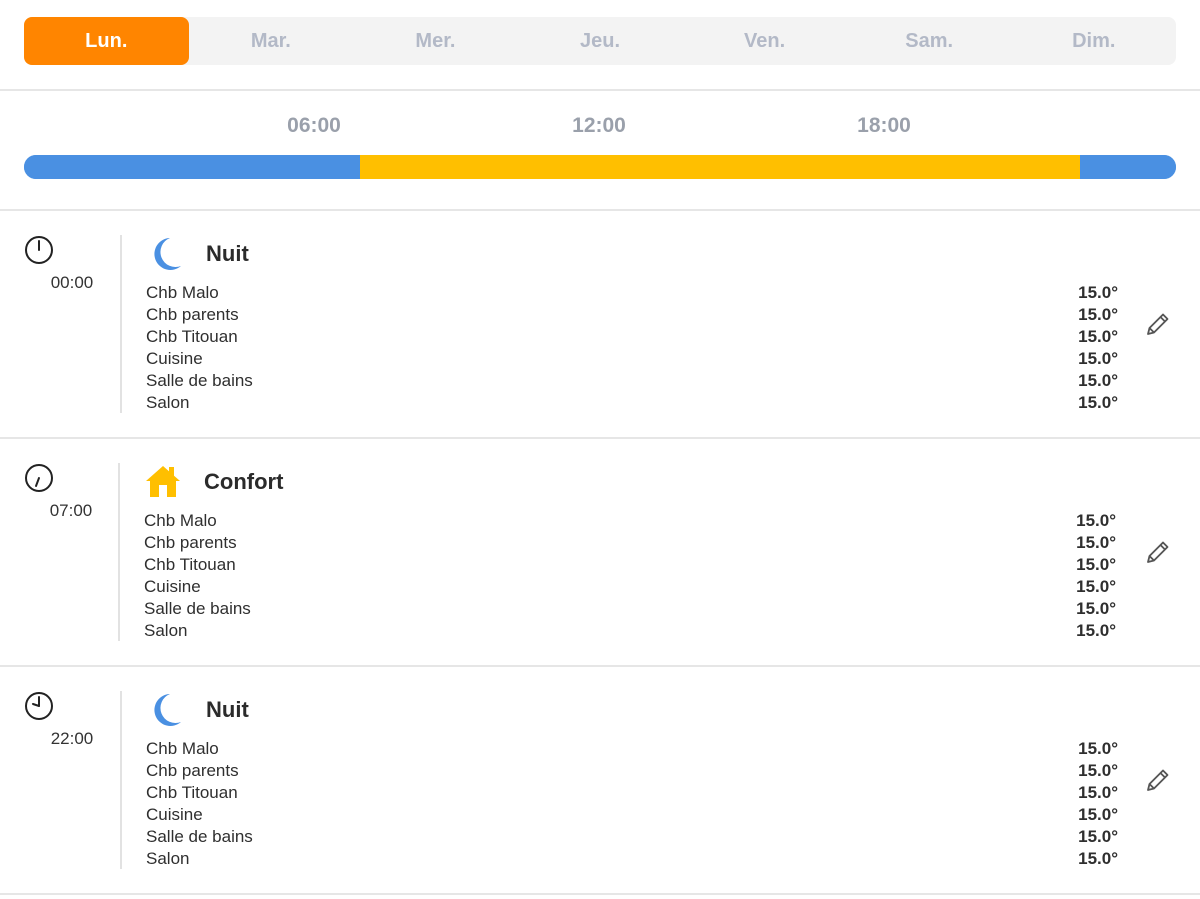 The image size is (1200, 899). I want to click on tab-mercredi: Mer., so click(435, 41).